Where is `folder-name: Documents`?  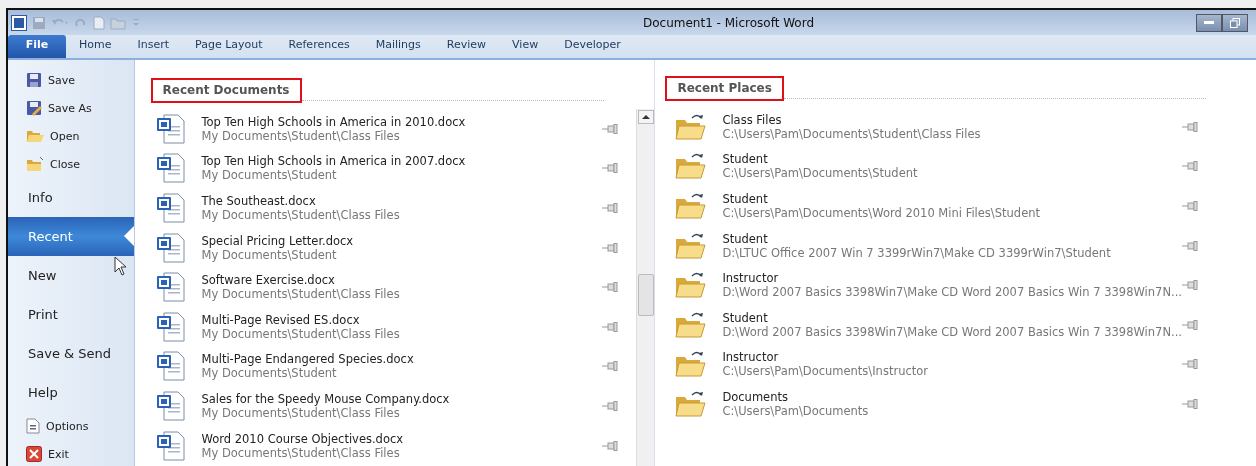
folder-name: Documents is located at coordinates (755, 396).